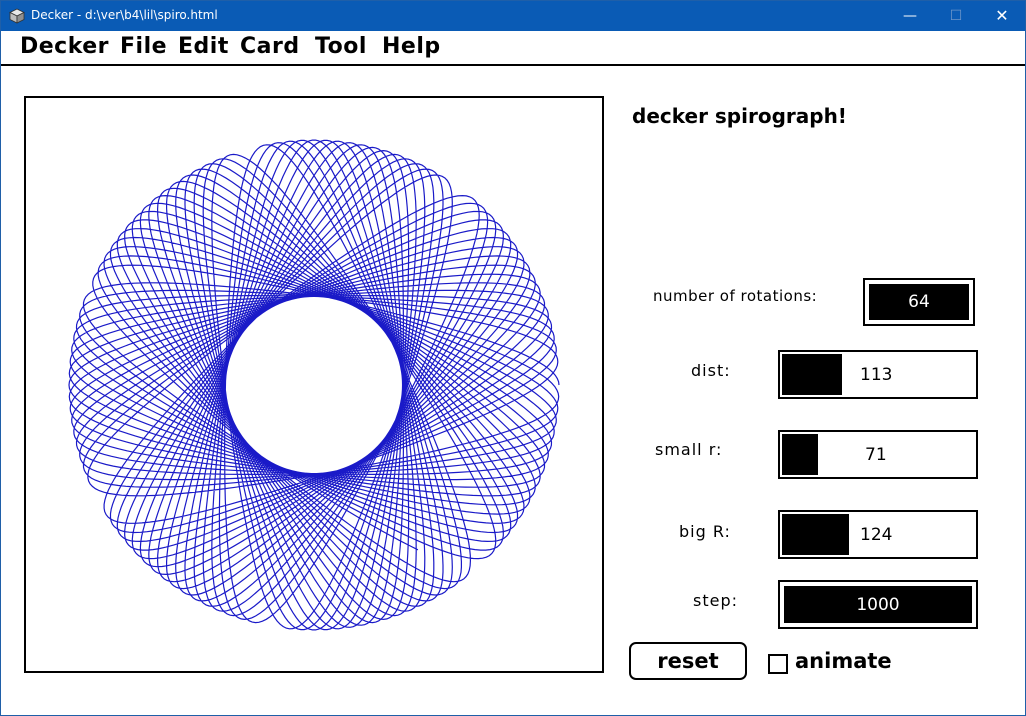  Describe the element at coordinates (843, 661) in the screenshot. I see `animate-label: animate` at that location.